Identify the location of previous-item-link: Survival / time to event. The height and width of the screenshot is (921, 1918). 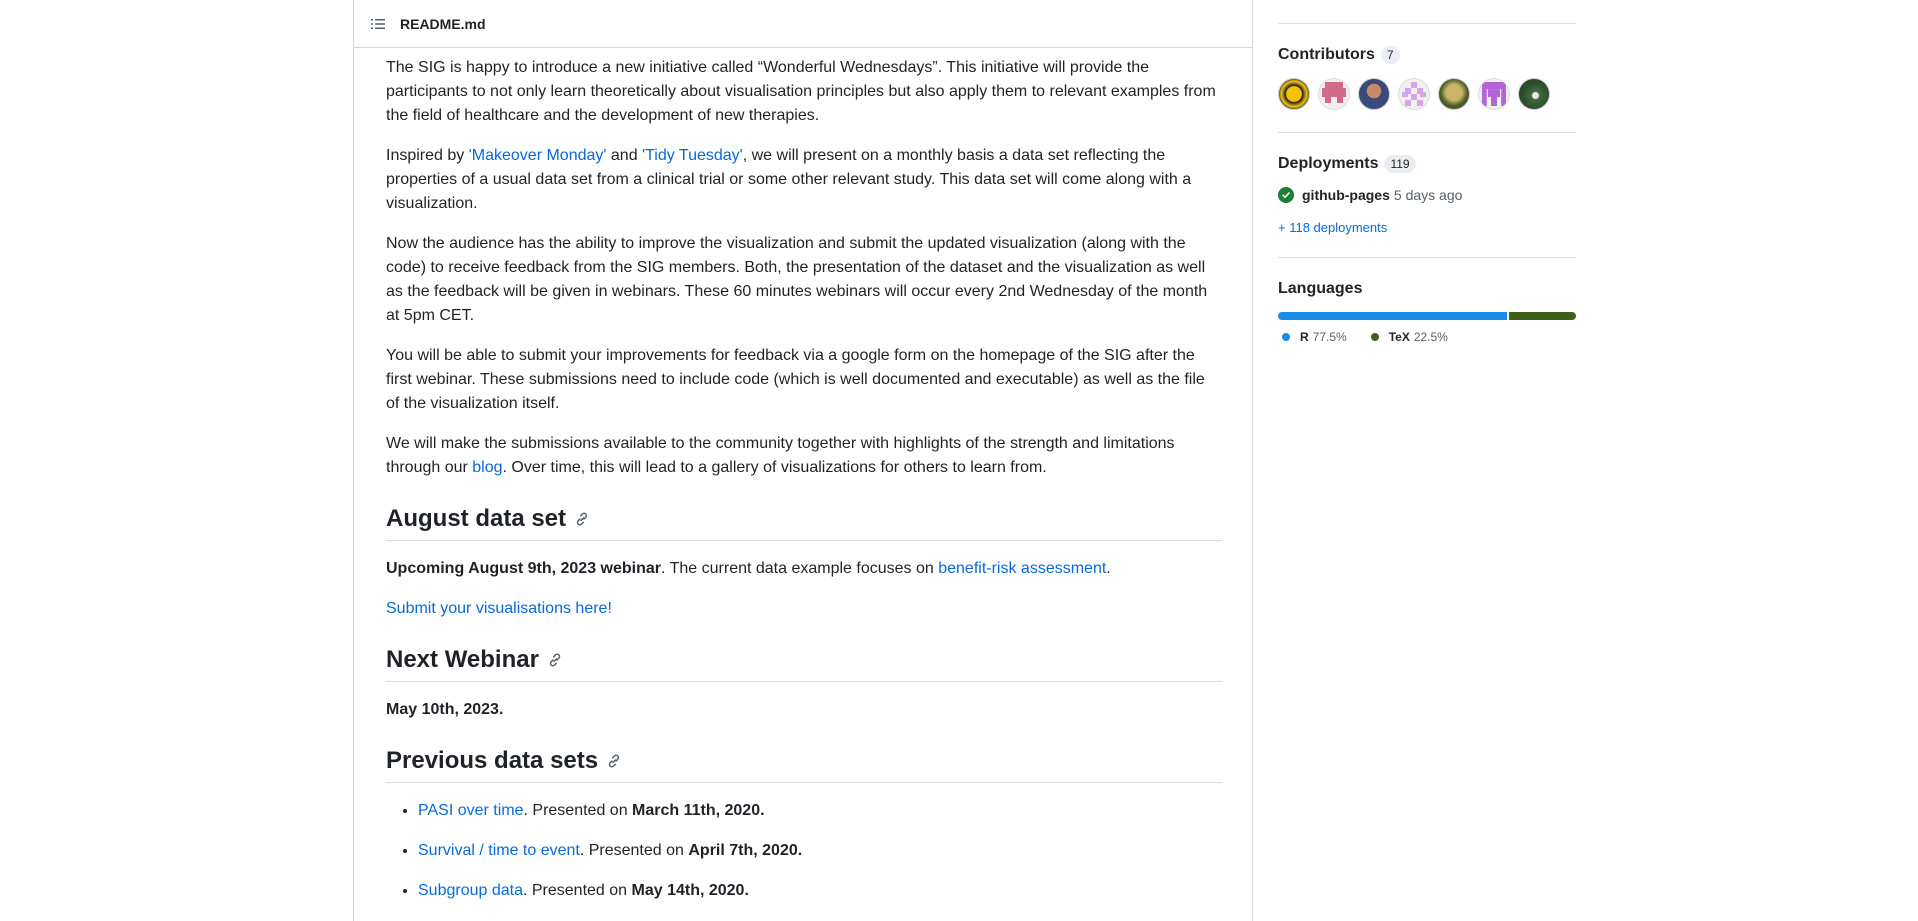
(499, 850).